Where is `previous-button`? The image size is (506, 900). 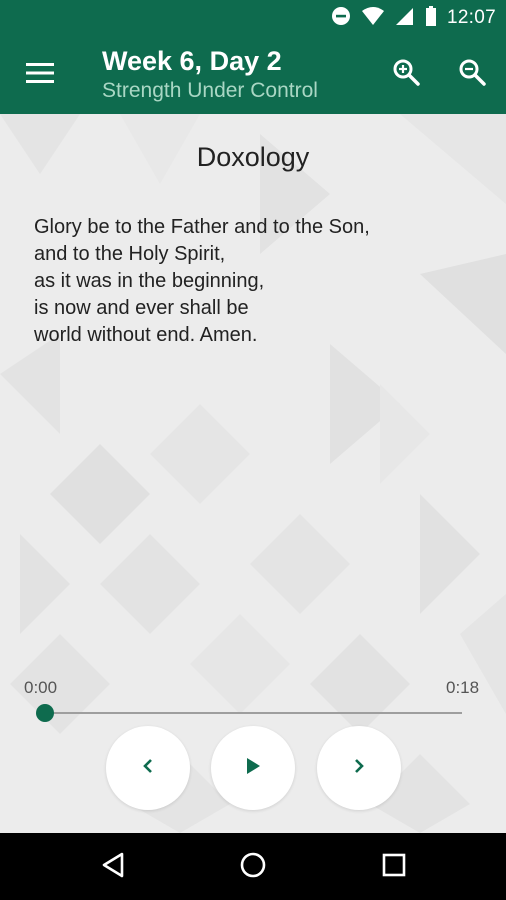
previous-button is located at coordinates (148, 768).